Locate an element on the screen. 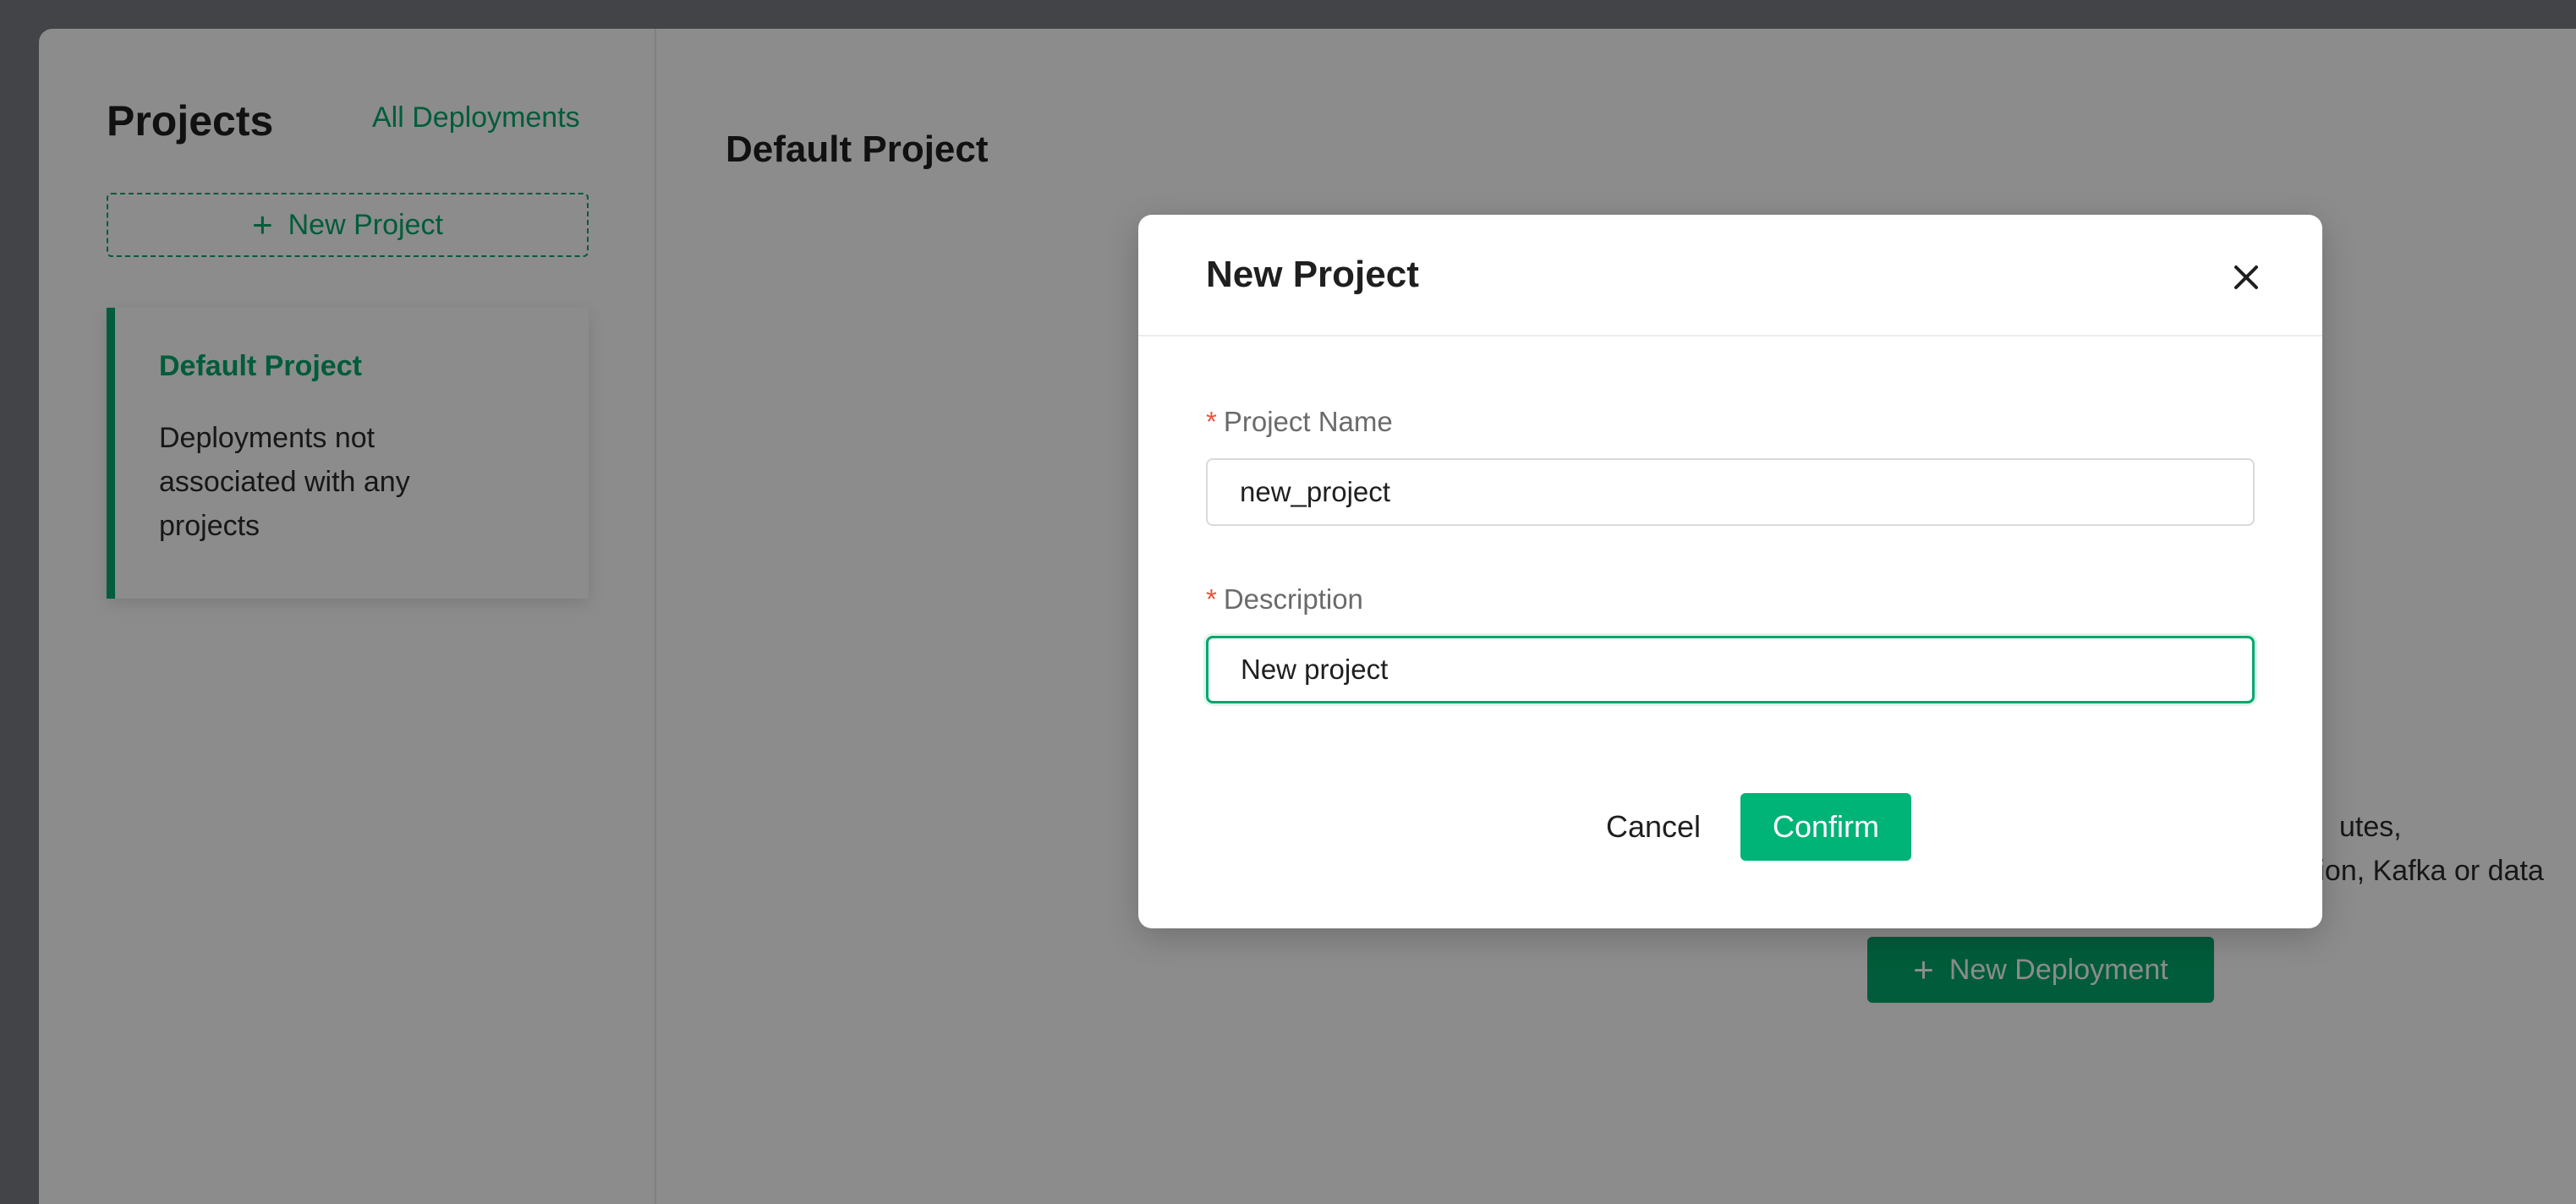 The image size is (2576, 1204). dialog-title: New Project is located at coordinates (1312, 274).